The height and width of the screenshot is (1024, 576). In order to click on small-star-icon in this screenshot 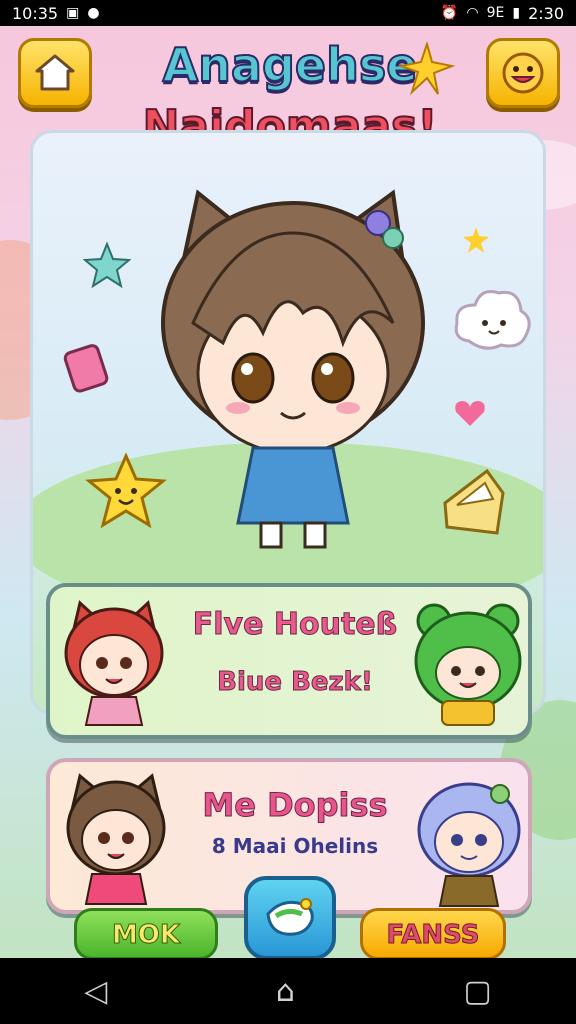, I will do `click(476, 240)`.